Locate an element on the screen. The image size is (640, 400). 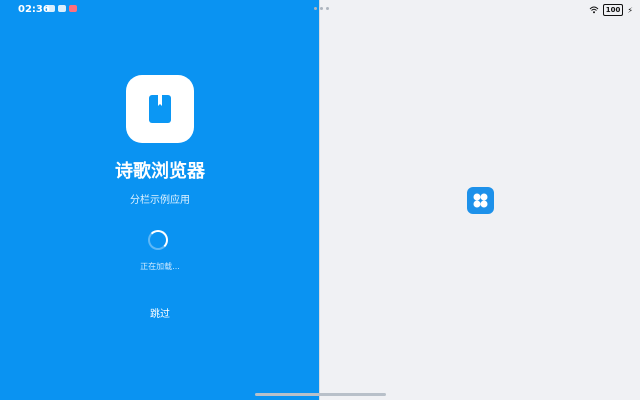
app-subtitle: 分栏示例应用 is located at coordinates (160, 200).